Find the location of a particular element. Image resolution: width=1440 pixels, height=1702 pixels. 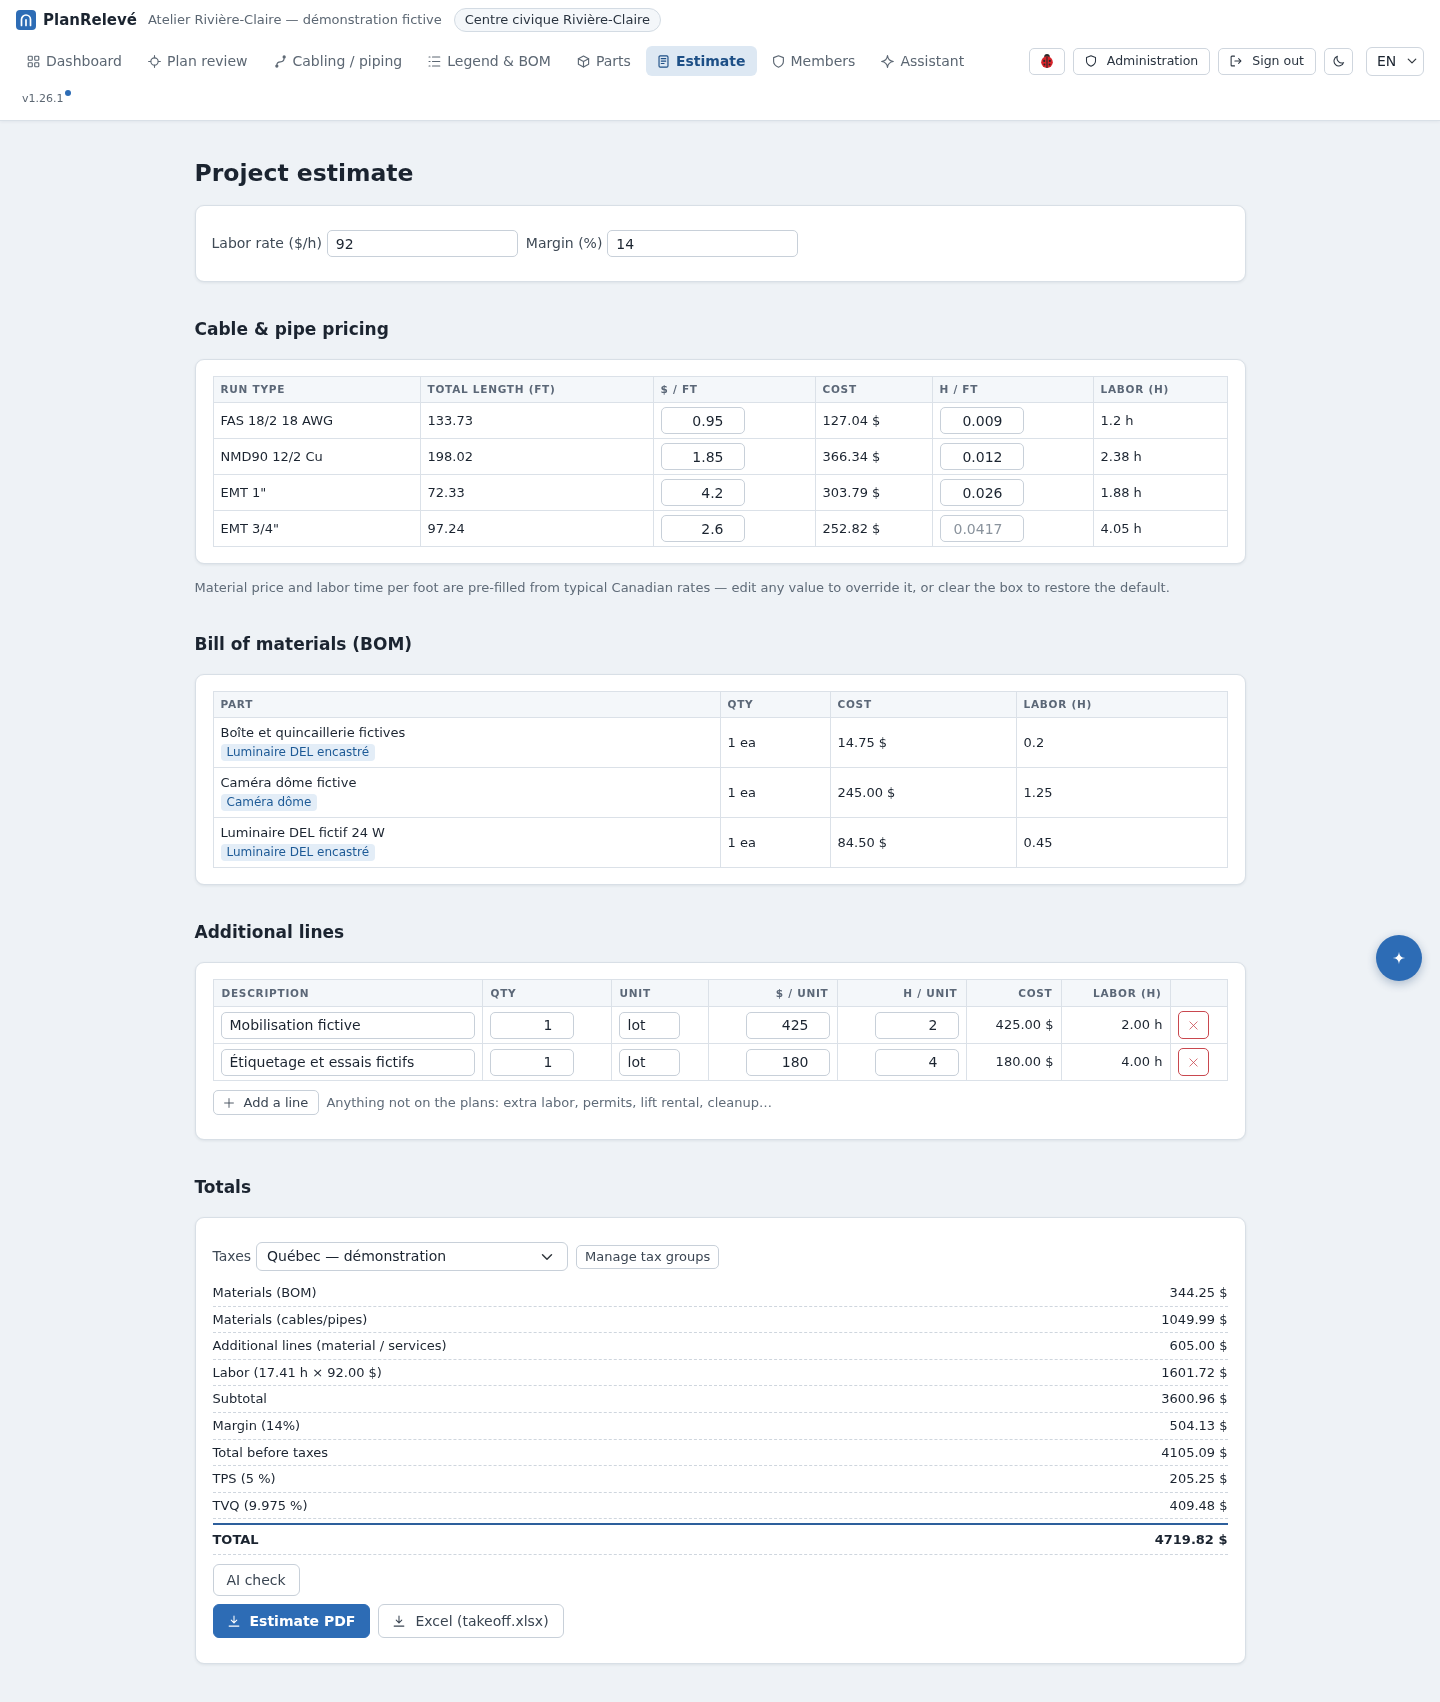

plus-icon is located at coordinates (228, 1102).